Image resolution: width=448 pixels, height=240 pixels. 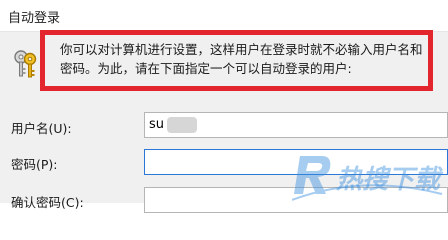 I want to click on window-title: 自动登录, so click(x=34, y=18).